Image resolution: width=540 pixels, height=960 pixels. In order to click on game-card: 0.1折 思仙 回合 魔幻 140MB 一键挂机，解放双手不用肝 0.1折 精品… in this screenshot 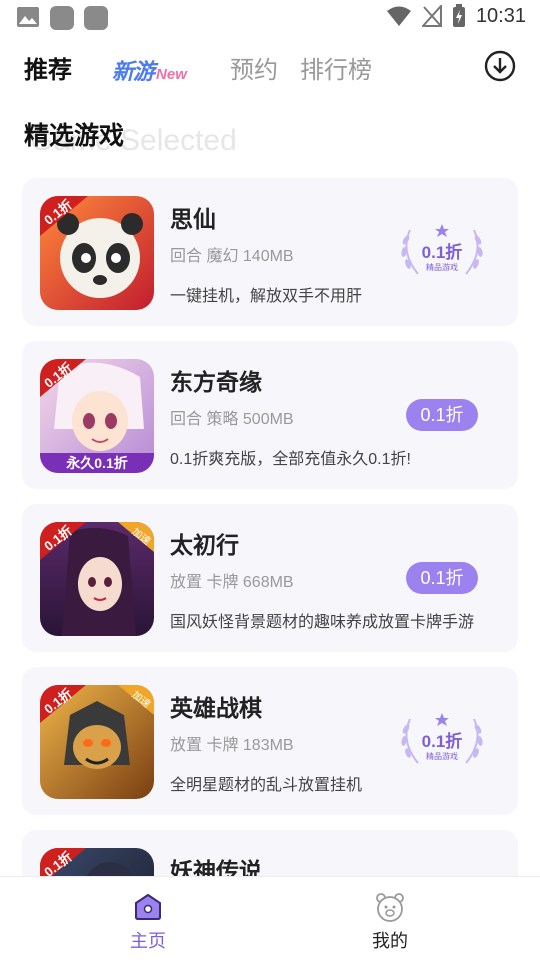, I will do `click(270, 252)`.